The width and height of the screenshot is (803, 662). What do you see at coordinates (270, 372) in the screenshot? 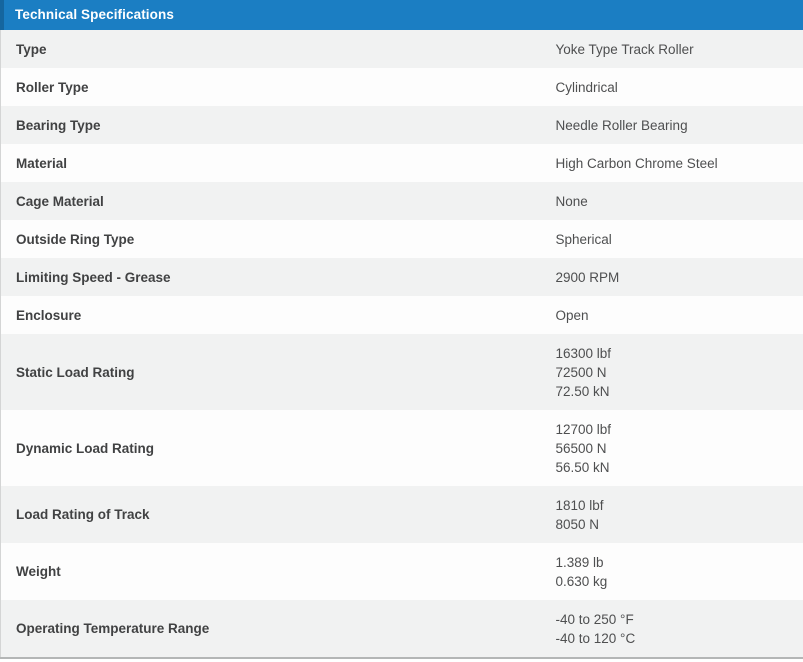
I see `spec-label: Static Load Rating` at bounding box center [270, 372].